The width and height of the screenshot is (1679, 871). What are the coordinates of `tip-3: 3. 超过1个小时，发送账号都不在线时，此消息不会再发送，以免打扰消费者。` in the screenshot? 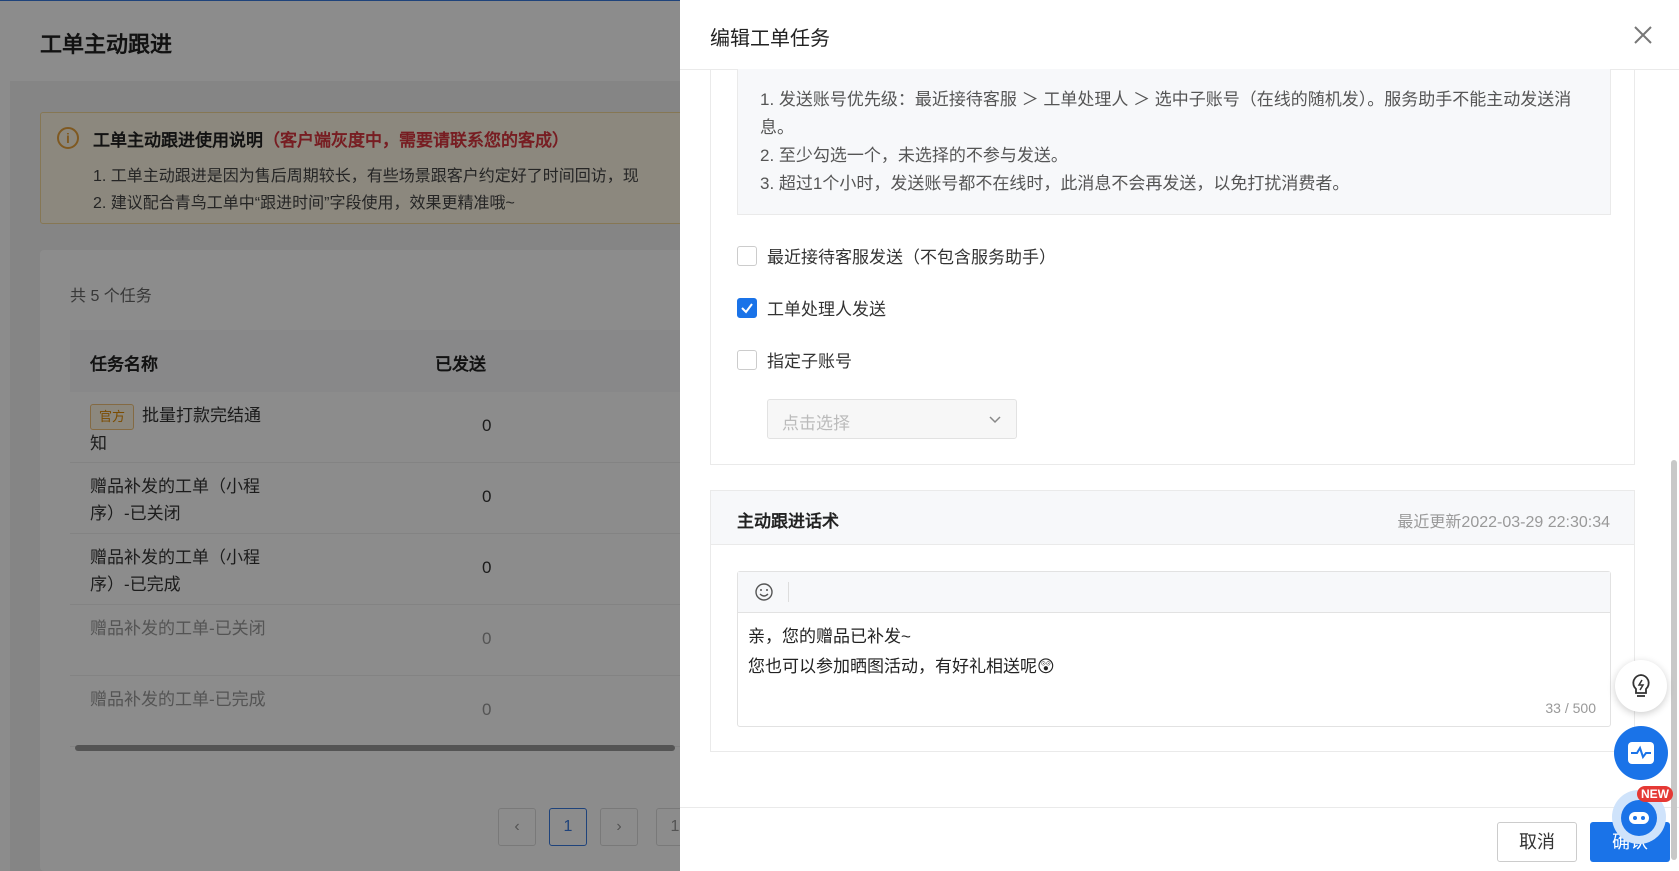 It's located at (1055, 183).